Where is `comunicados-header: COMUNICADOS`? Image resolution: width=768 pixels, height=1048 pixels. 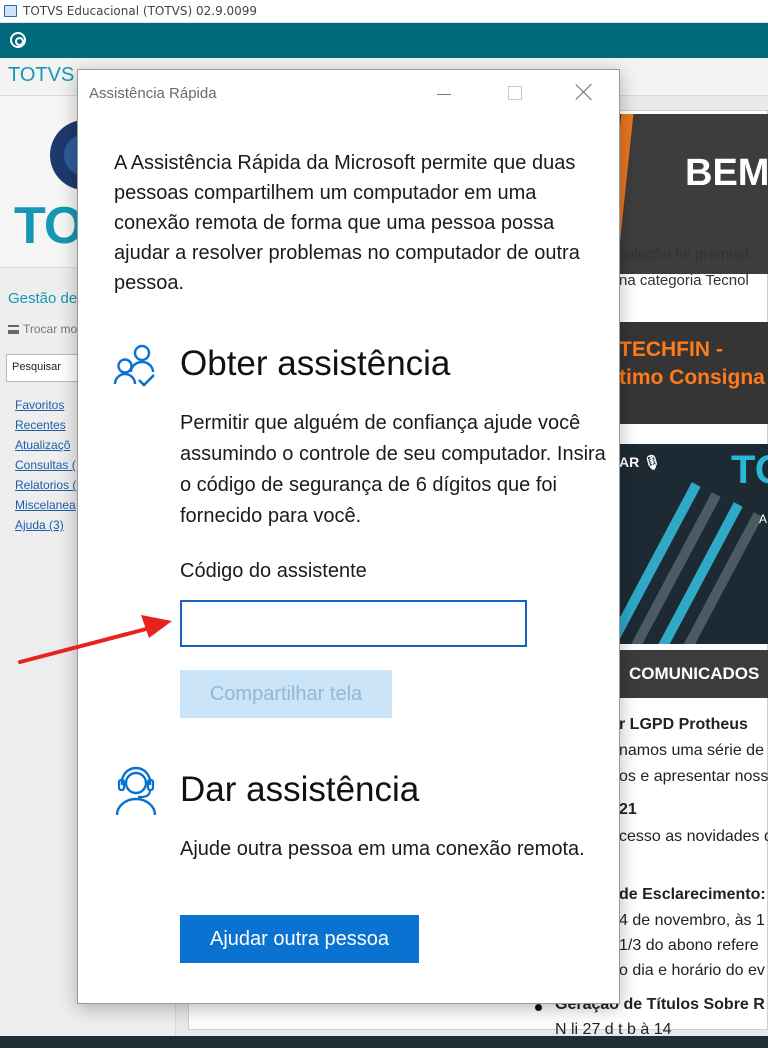 comunicados-header: COMUNICADOS is located at coordinates (693, 674).